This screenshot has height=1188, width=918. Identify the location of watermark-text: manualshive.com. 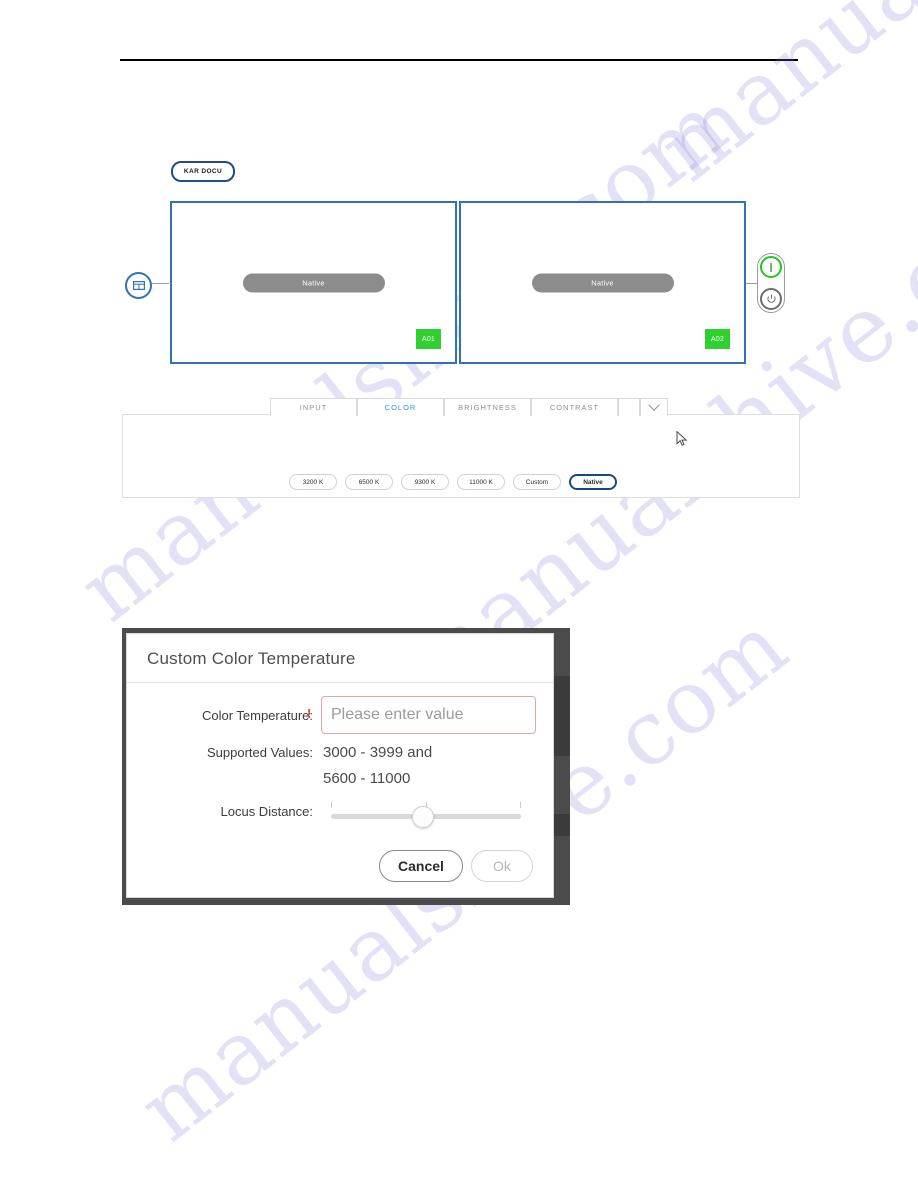
(779, 100).